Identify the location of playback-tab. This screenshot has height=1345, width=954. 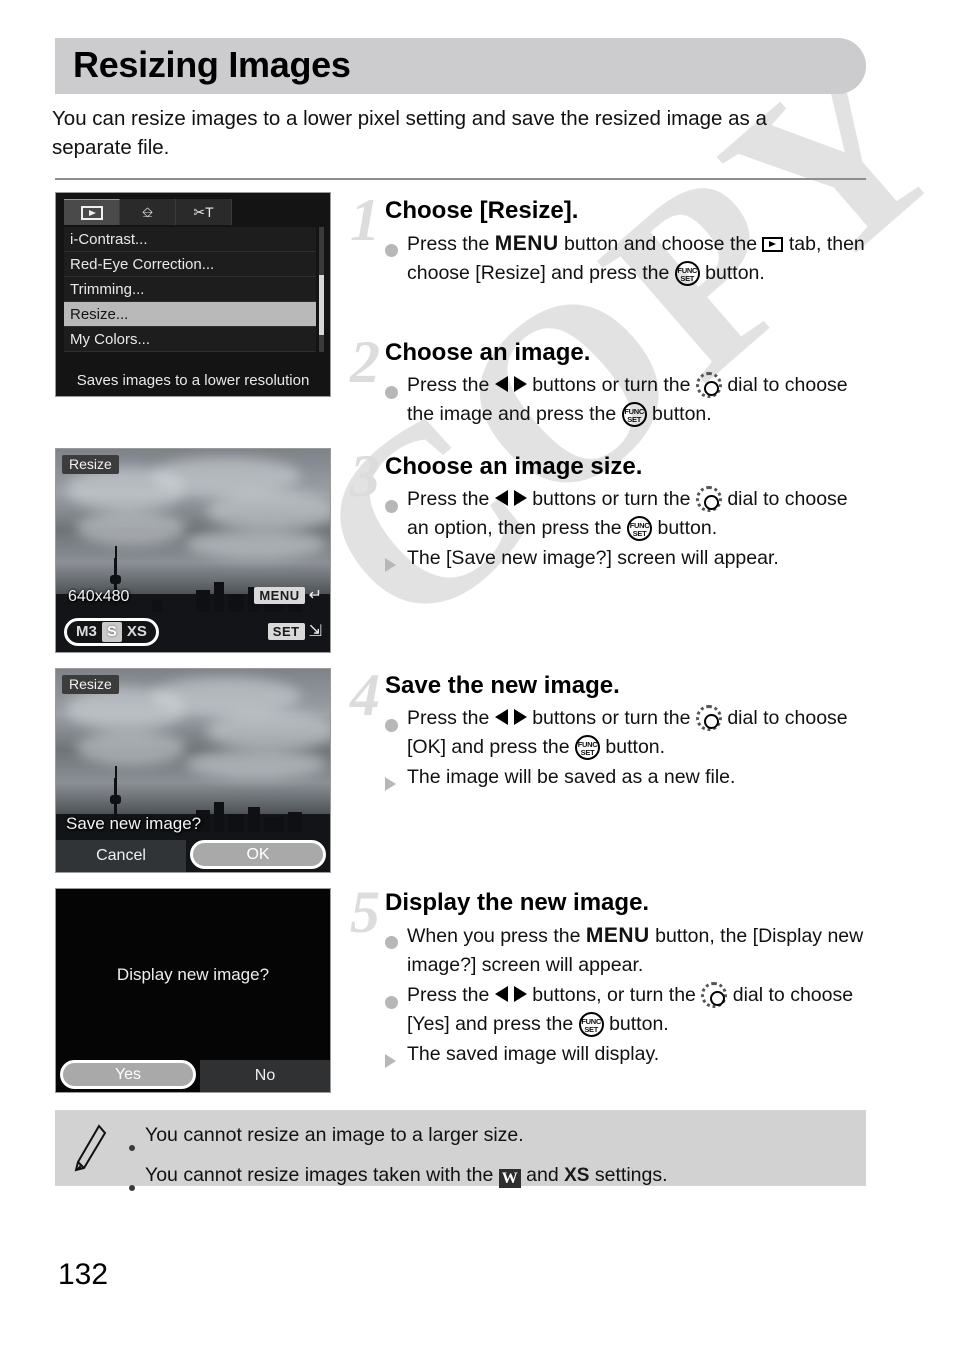
(92, 212).